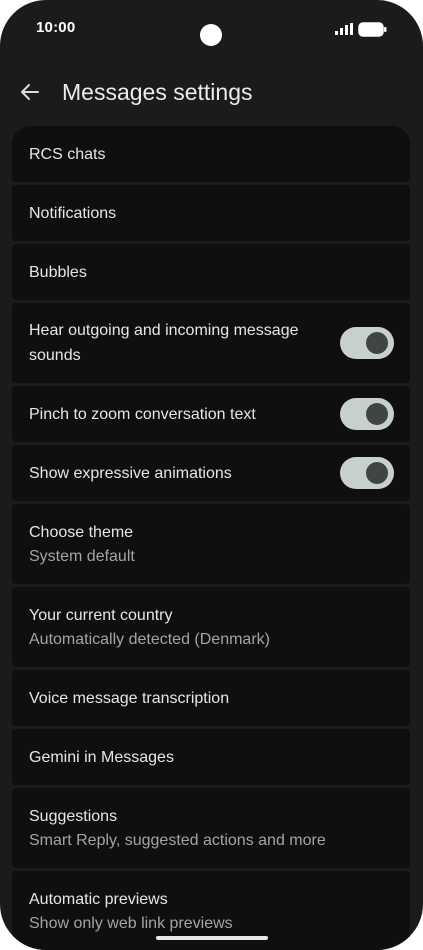 This screenshot has width=423, height=950. What do you see at coordinates (142, 414) in the screenshot?
I see `setting-title: Pinch to zoom conversation text` at bounding box center [142, 414].